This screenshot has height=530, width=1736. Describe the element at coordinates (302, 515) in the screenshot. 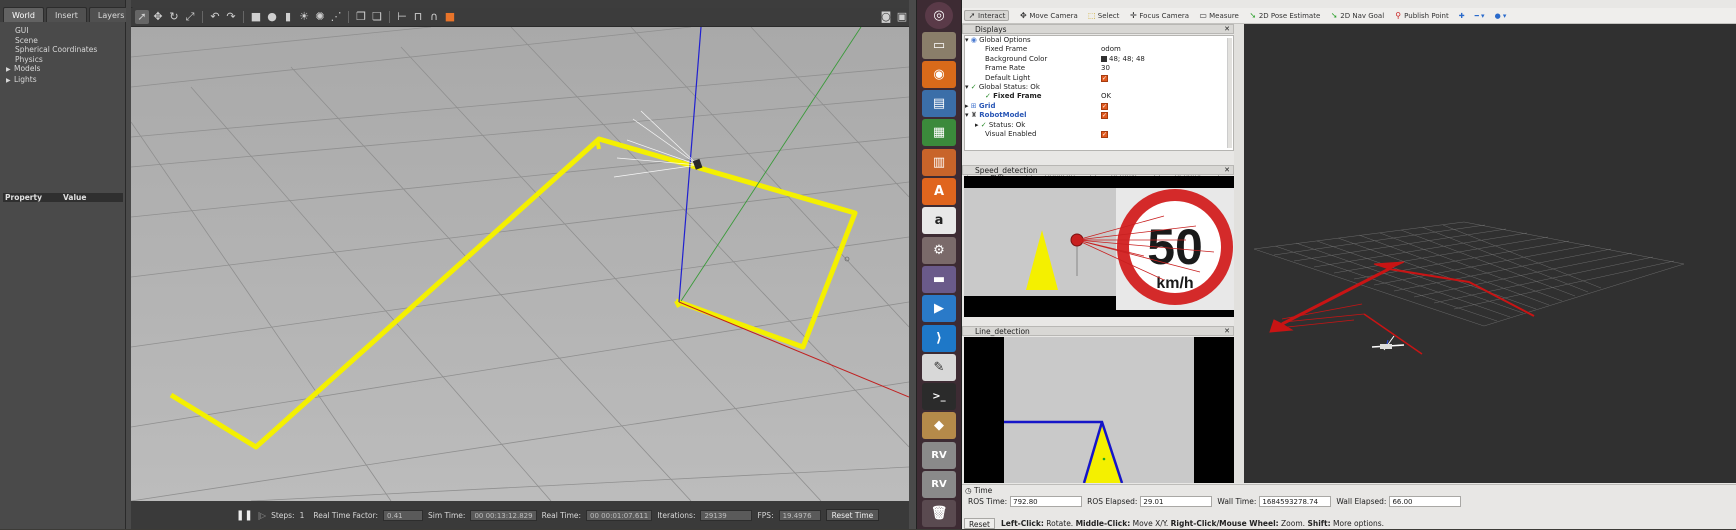

I see `steps-value: 1` at that location.